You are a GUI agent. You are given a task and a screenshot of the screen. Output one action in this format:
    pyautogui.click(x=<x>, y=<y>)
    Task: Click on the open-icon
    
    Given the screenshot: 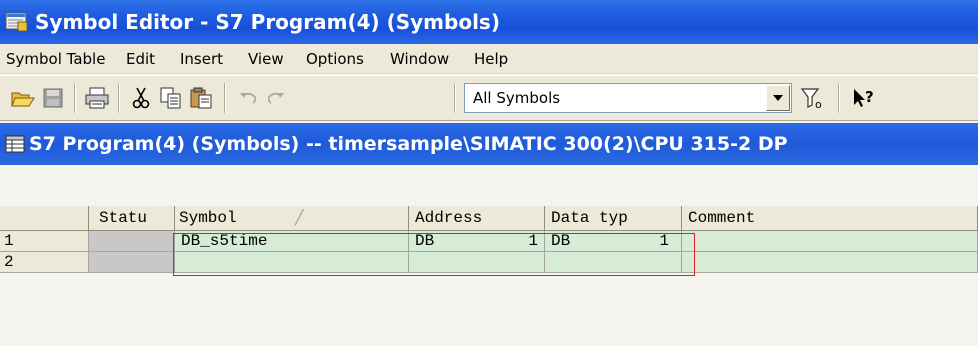 What is the action you would take?
    pyautogui.click(x=23, y=99)
    